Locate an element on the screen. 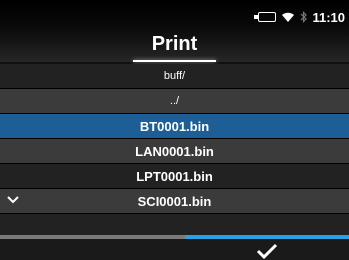 This screenshot has width=349, height=260. battery-icon is located at coordinates (265, 17).